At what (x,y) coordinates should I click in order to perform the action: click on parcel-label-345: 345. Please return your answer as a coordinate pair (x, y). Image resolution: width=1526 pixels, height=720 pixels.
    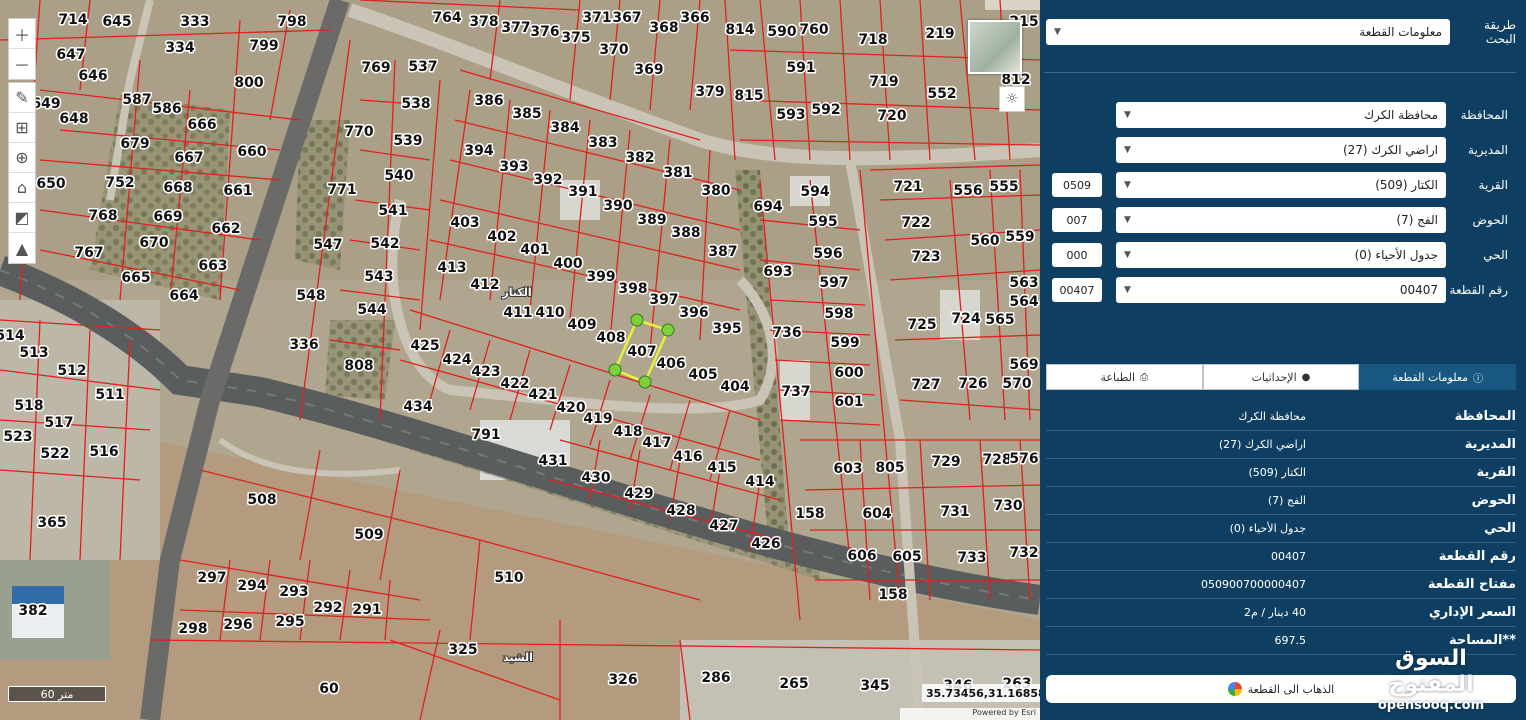
    Looking at the image, I should click on (875, 686).